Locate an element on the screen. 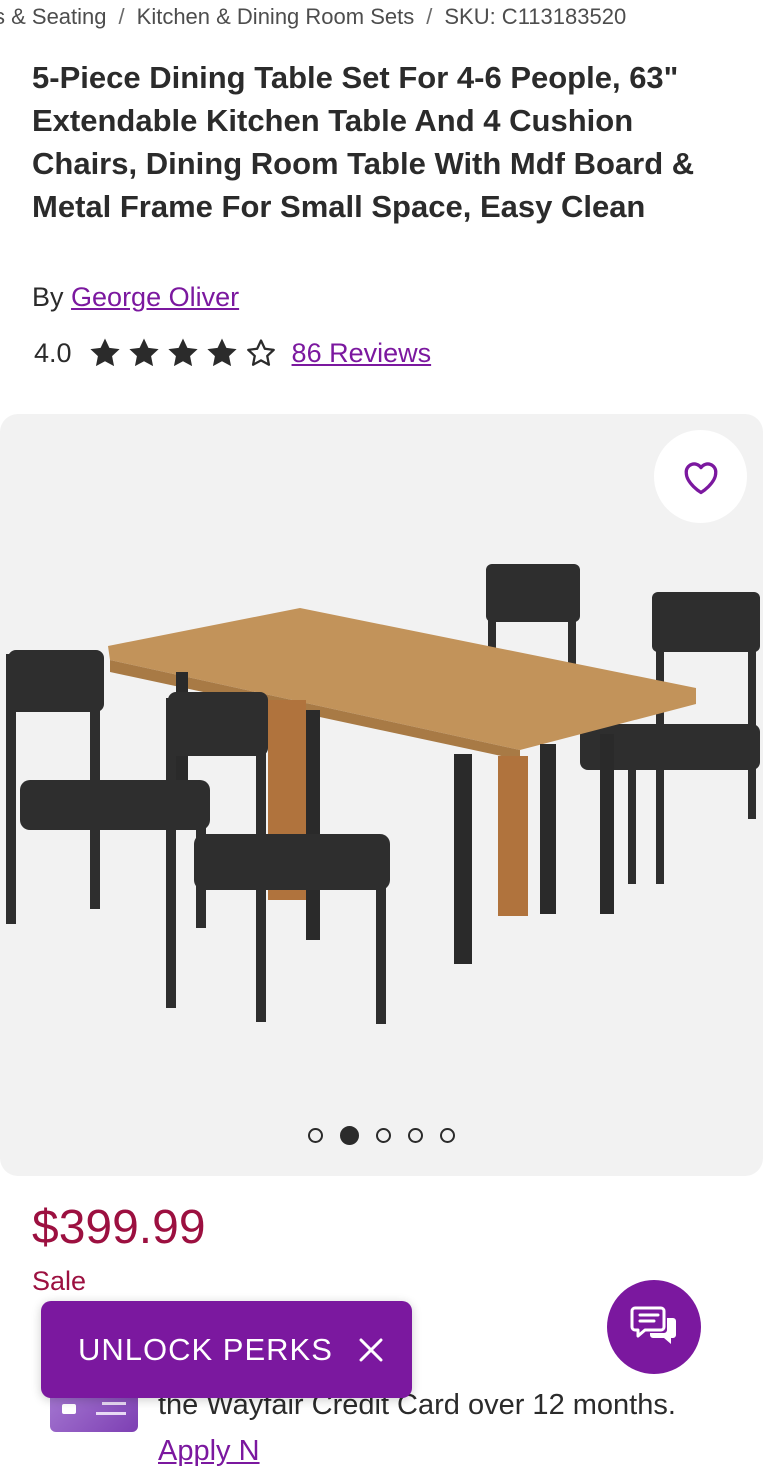 This screenshot has height=1474, width=763. carousel-indicator is located at coordinates (381, 1135).